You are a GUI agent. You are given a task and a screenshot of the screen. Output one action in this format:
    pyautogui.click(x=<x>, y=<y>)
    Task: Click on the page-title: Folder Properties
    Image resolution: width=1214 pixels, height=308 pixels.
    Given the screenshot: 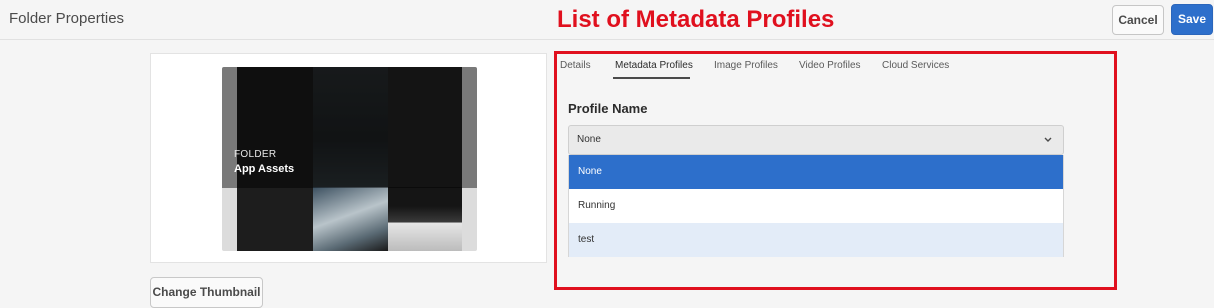 What is the action you would take?
    pyautogui.click(x=67, y=18)
    